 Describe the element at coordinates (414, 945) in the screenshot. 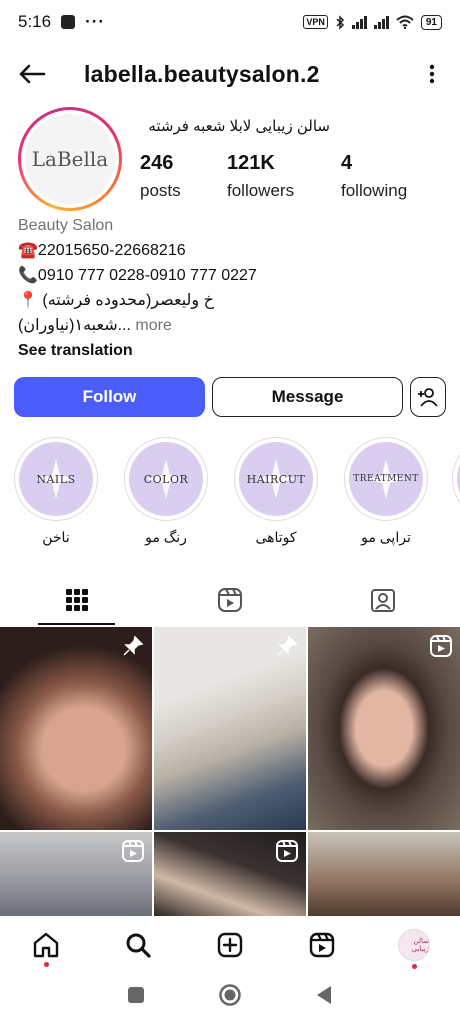

I see `avatar: سالن زیبایی` at that location.